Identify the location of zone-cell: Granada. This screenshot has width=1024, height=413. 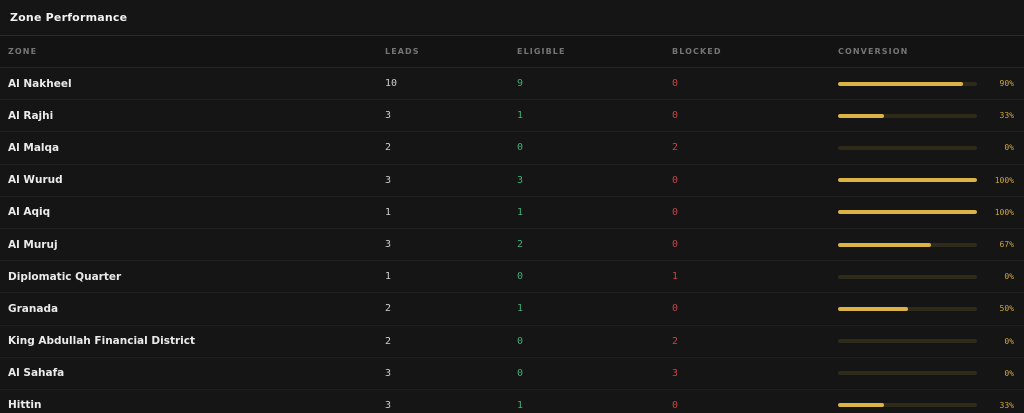
(33, 308).